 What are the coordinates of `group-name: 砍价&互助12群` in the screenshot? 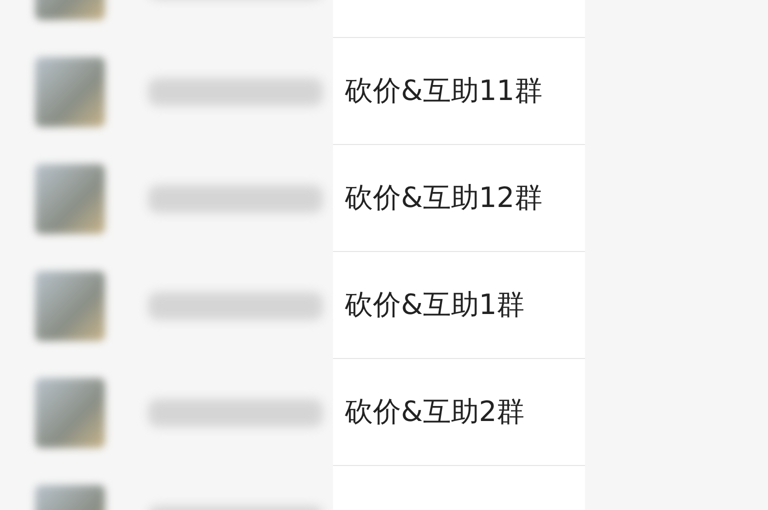 It's located at (443, 198).